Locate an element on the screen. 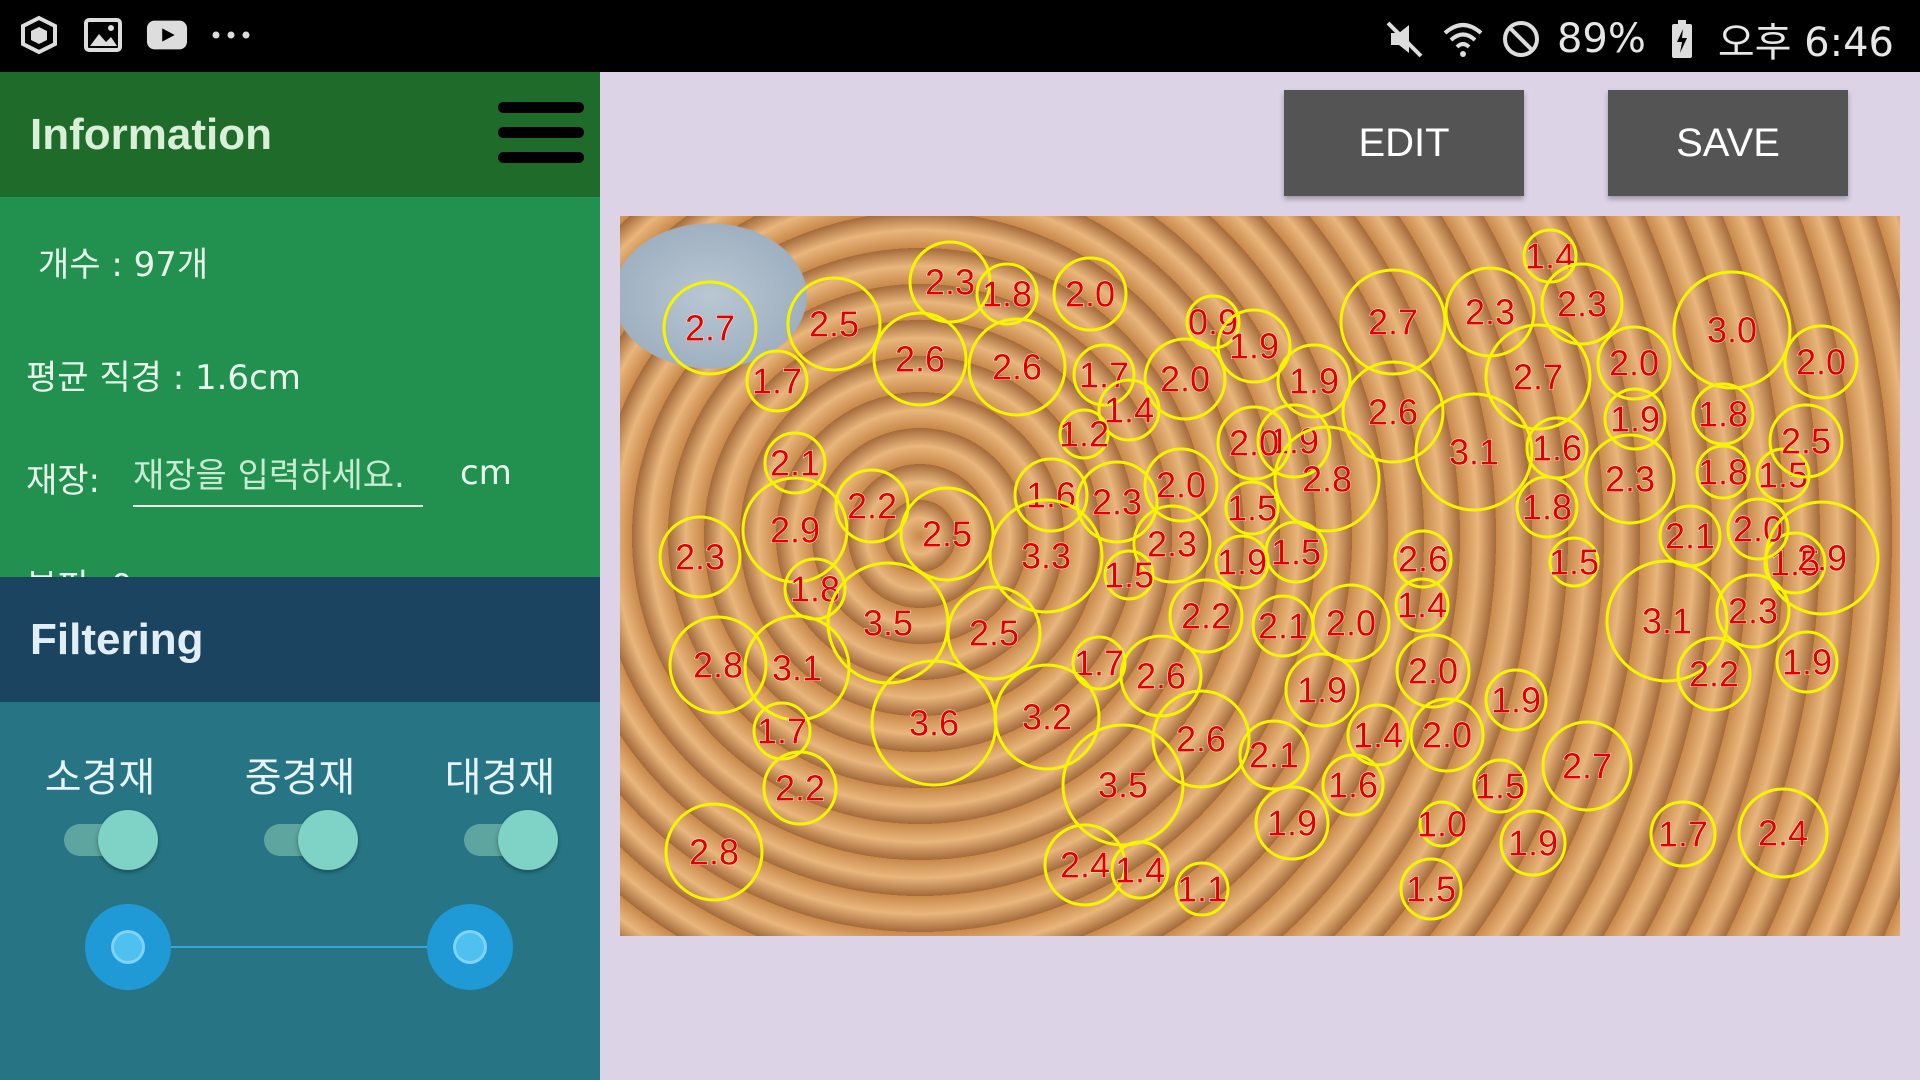  medium-log-toggle is located at coordinates (312, 840).